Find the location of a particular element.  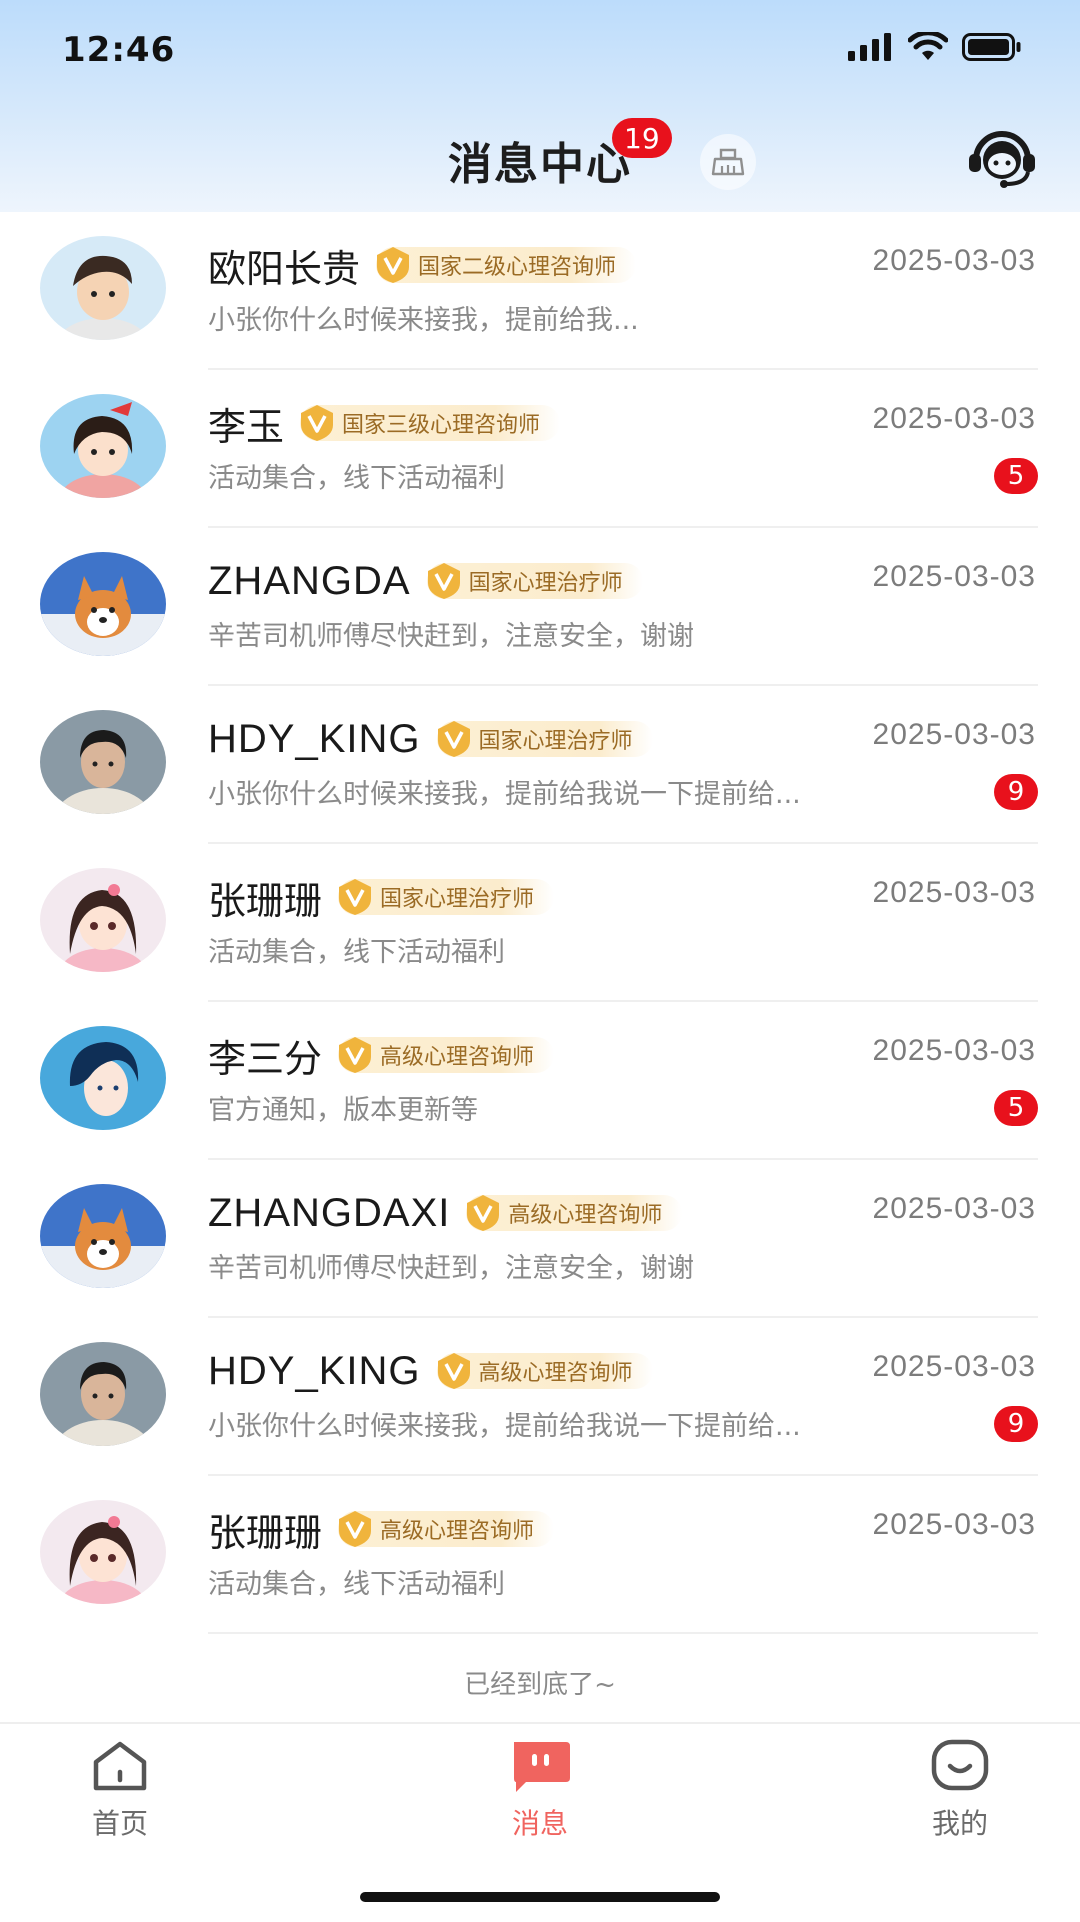

bottom-tab-bar: 首页 消息 我的 is located at coordinates (540, 1822).